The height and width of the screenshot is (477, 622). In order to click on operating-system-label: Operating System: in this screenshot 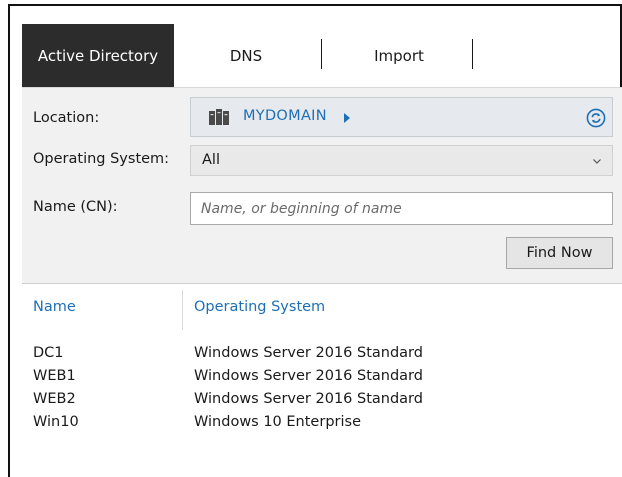, I will do `click(101, 159)`.